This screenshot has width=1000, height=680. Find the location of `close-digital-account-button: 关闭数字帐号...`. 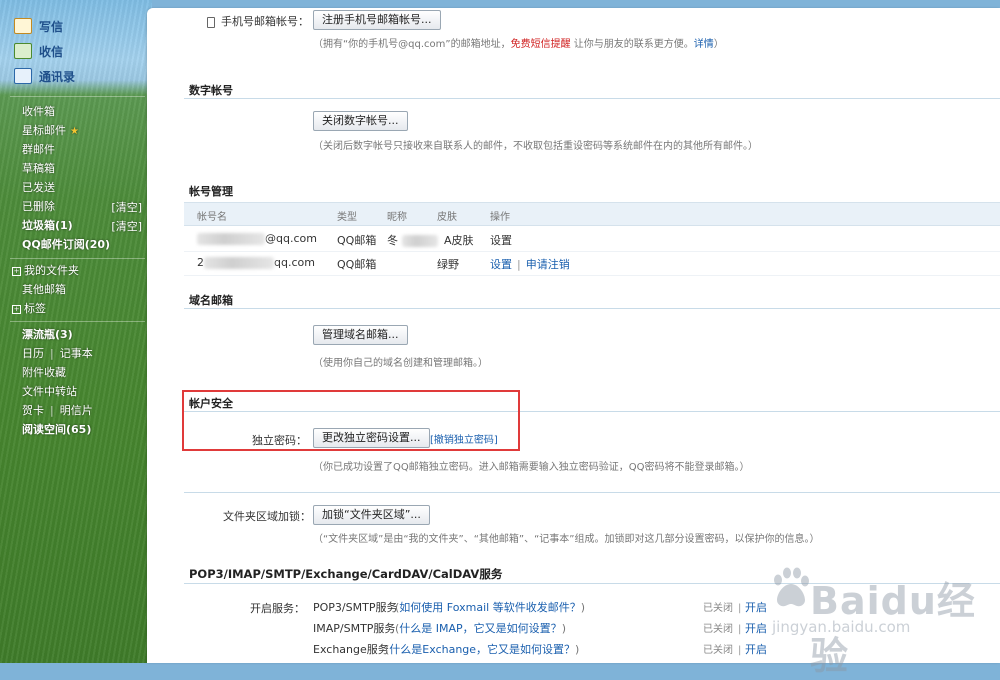

close-digital-account-button: 关闭数字帐号... is located at coordinates (360, 121).